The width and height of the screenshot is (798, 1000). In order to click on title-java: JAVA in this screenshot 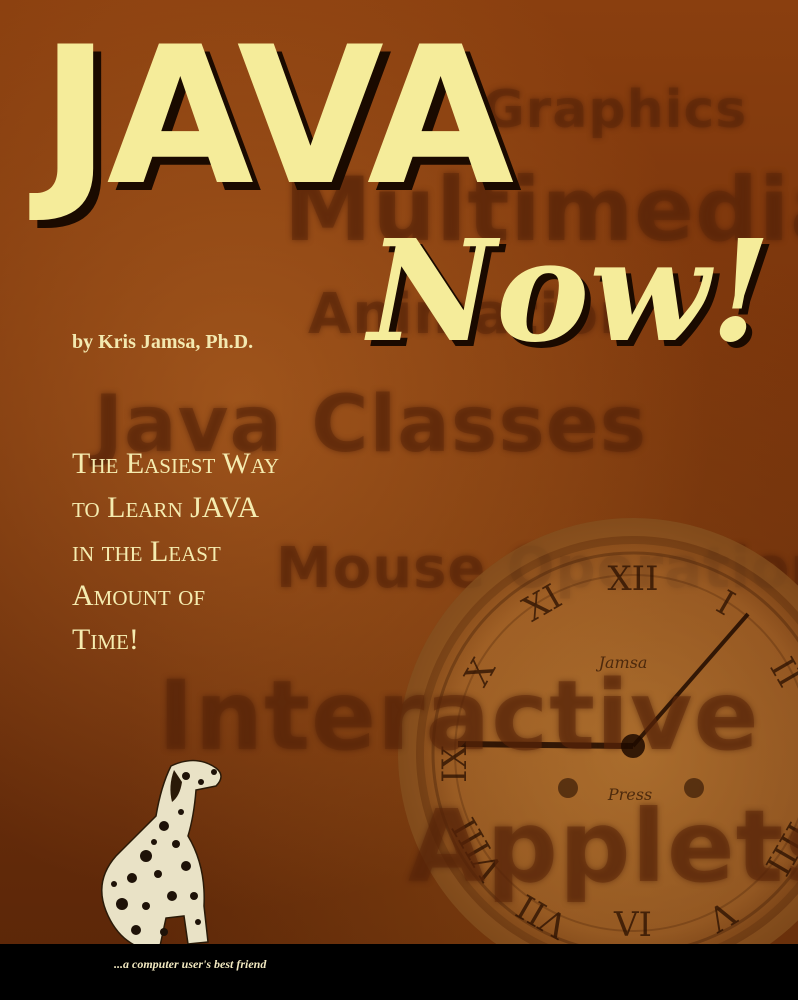, I will do `click(277, 116)`.